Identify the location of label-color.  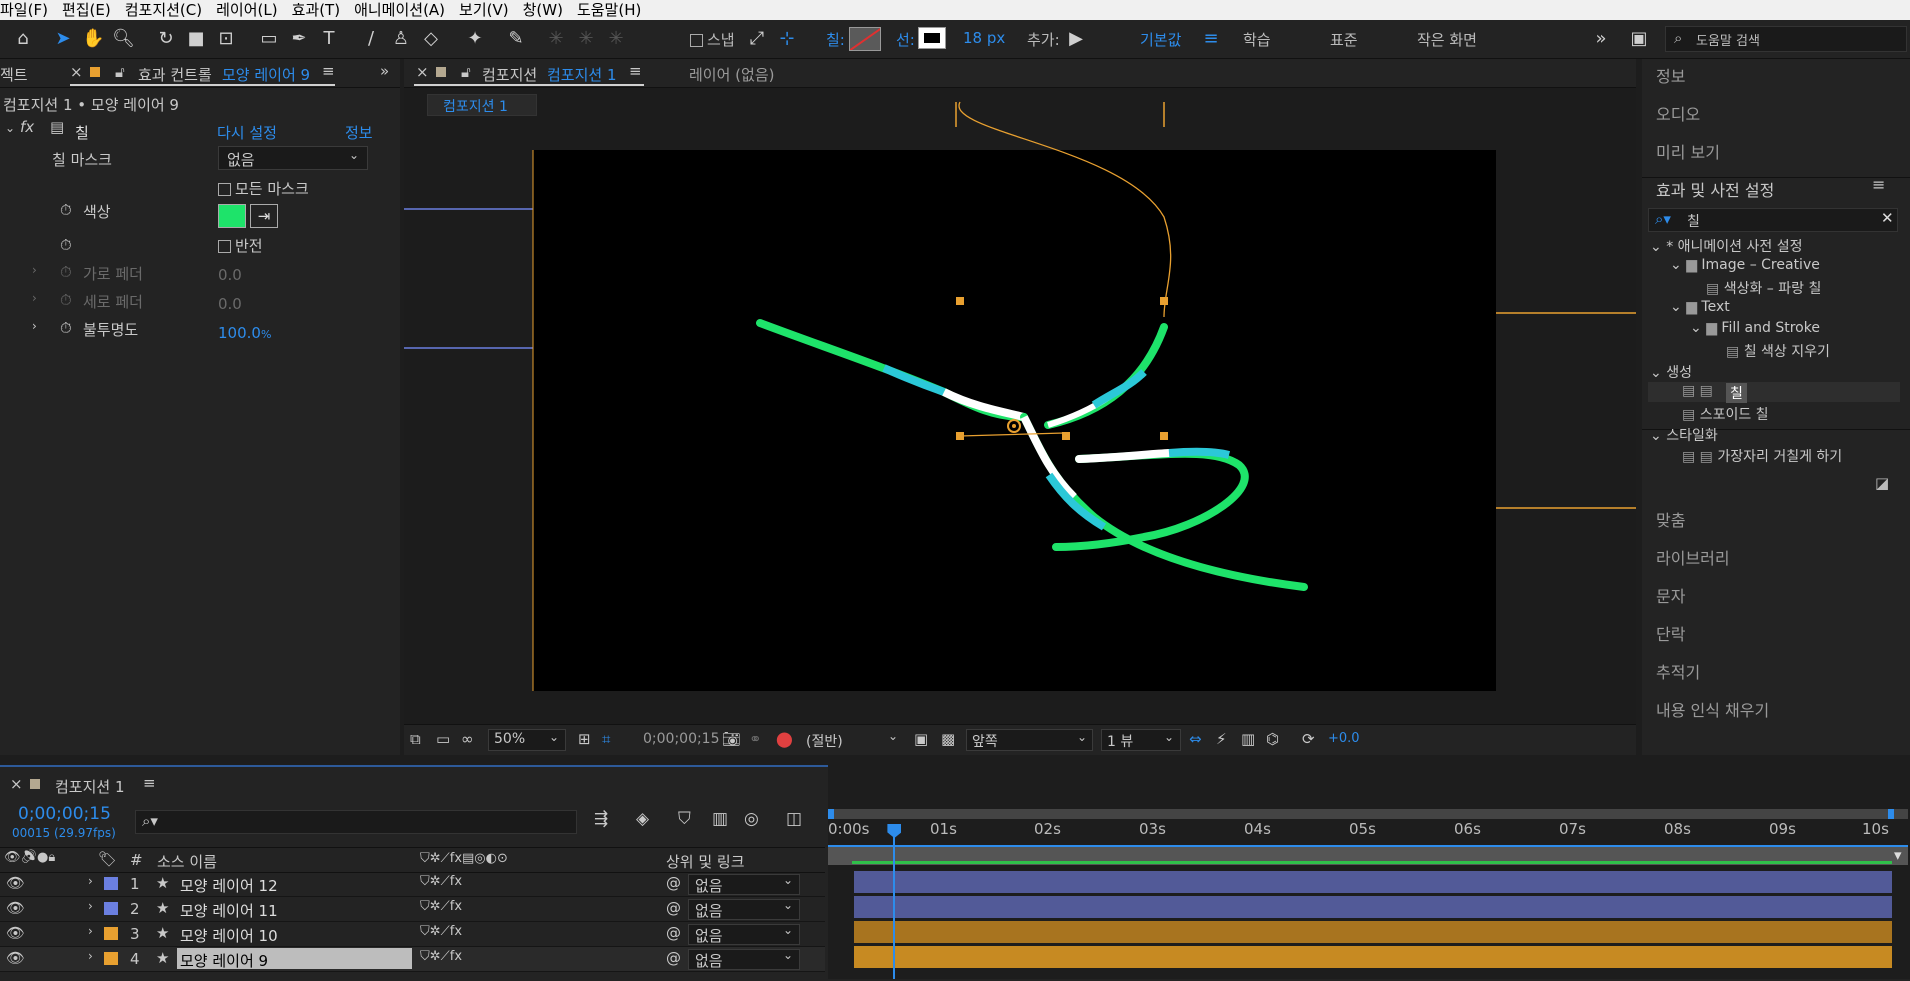
(111, 883).